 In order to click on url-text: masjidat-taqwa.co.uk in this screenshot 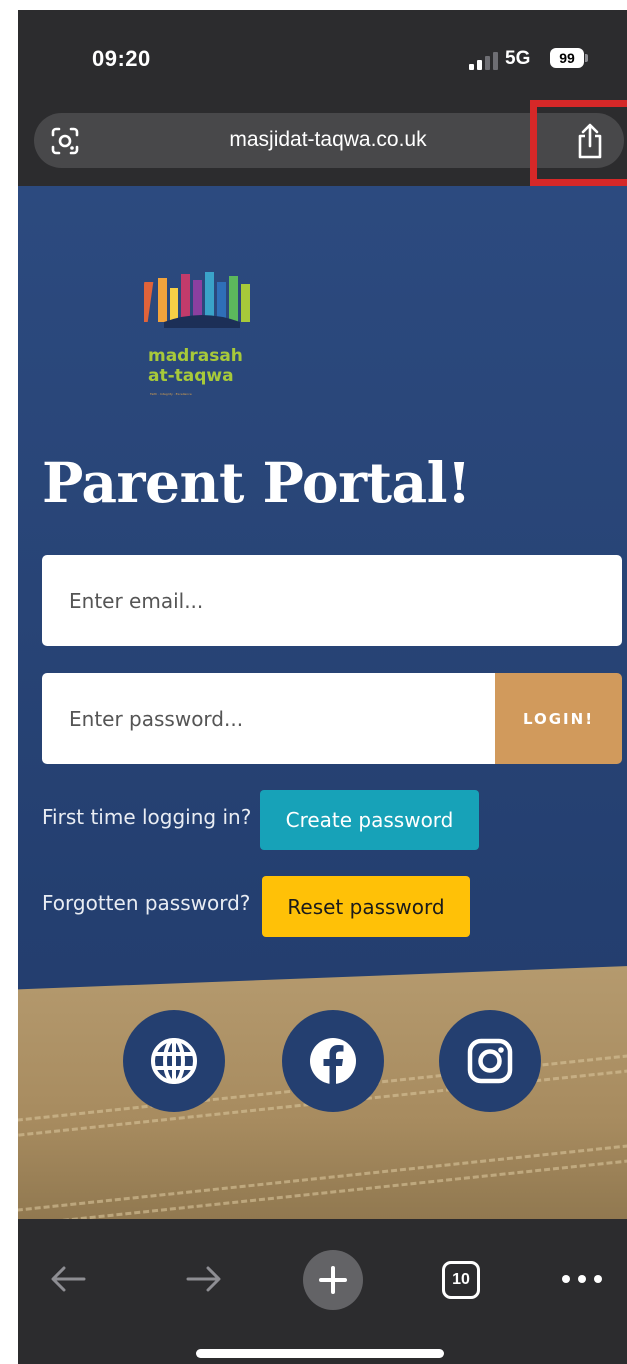, I will do `click(328, 140)`.